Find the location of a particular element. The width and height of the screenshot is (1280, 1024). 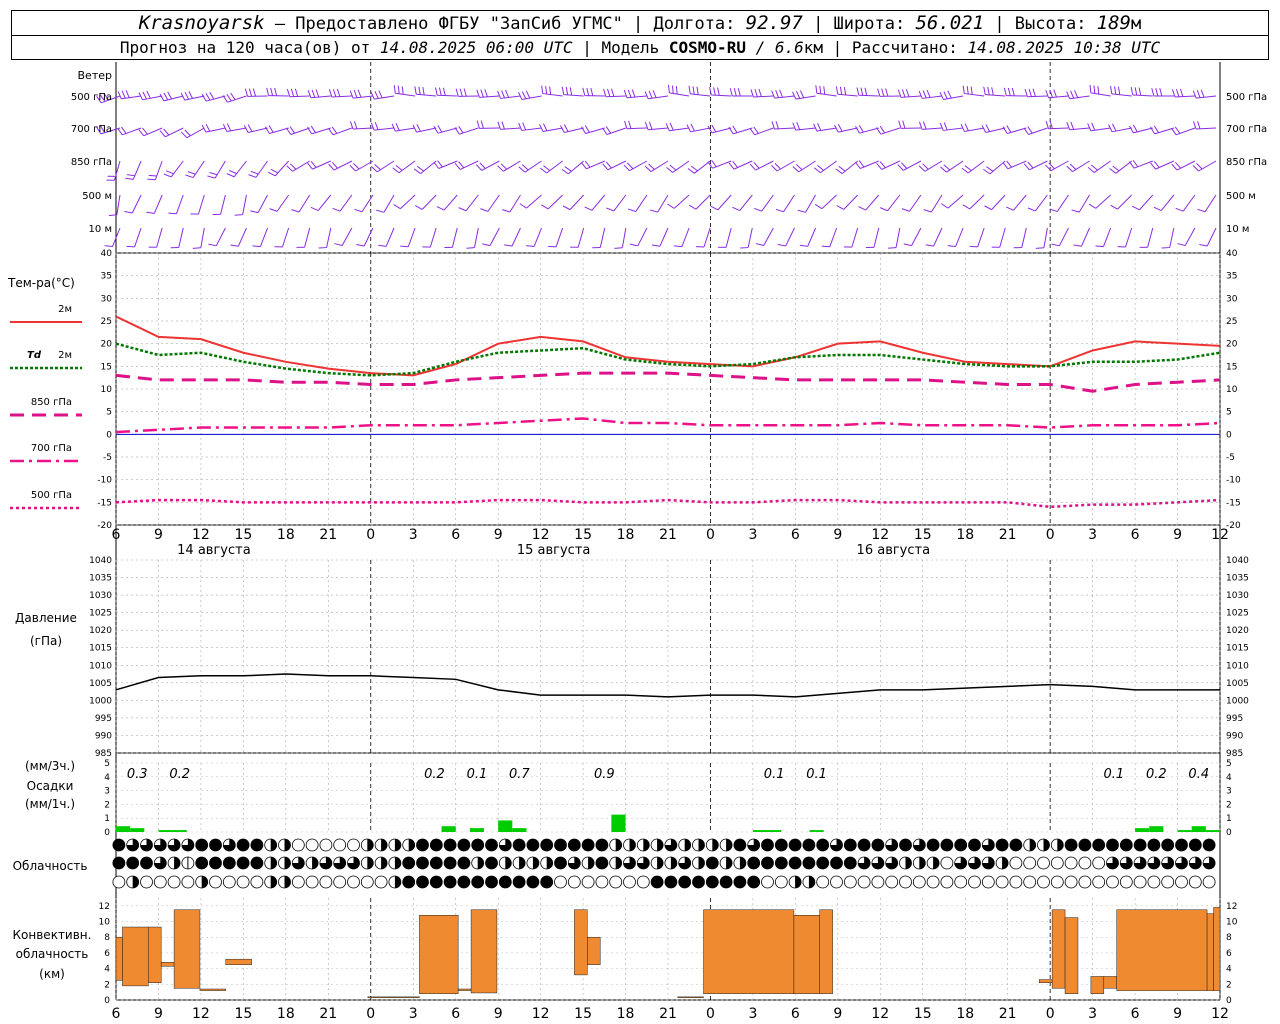

date-label: 15 августа is located at coordinates (554, 550).